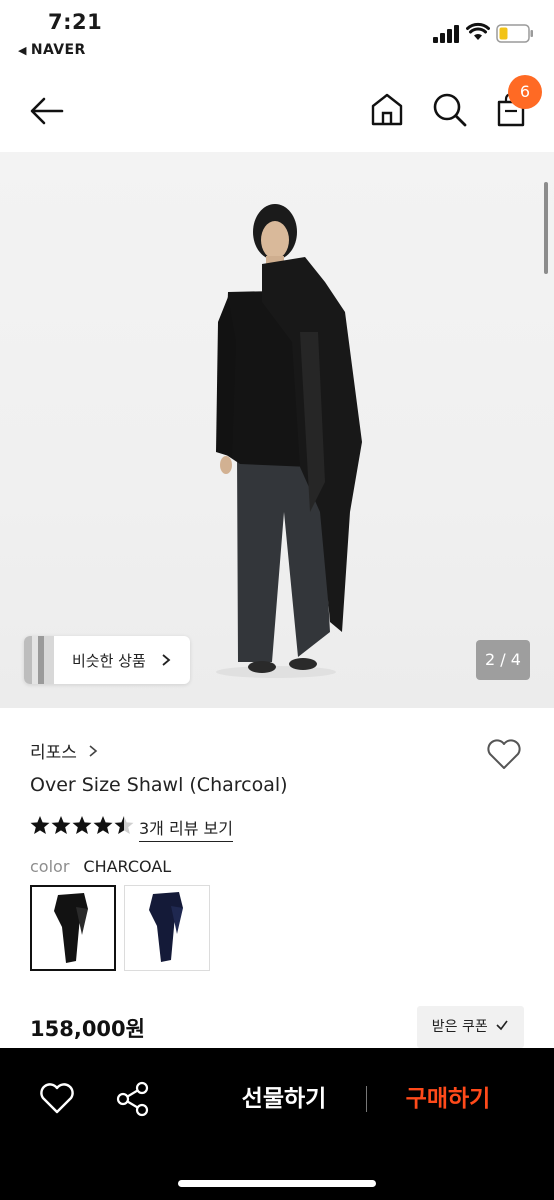 Image resolution: width=554 pixels, height=1200 pixels. I want to click on search-icon, so click(450, 110).